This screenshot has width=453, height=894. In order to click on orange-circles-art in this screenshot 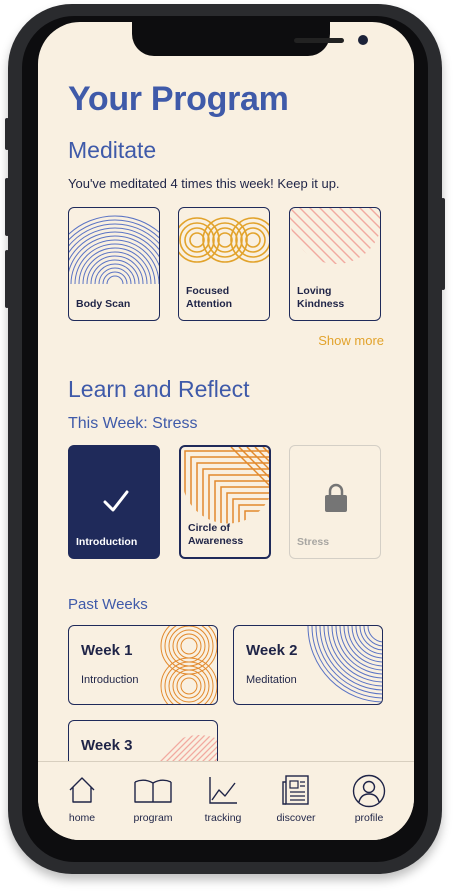, I will do `click(188, 665)`.